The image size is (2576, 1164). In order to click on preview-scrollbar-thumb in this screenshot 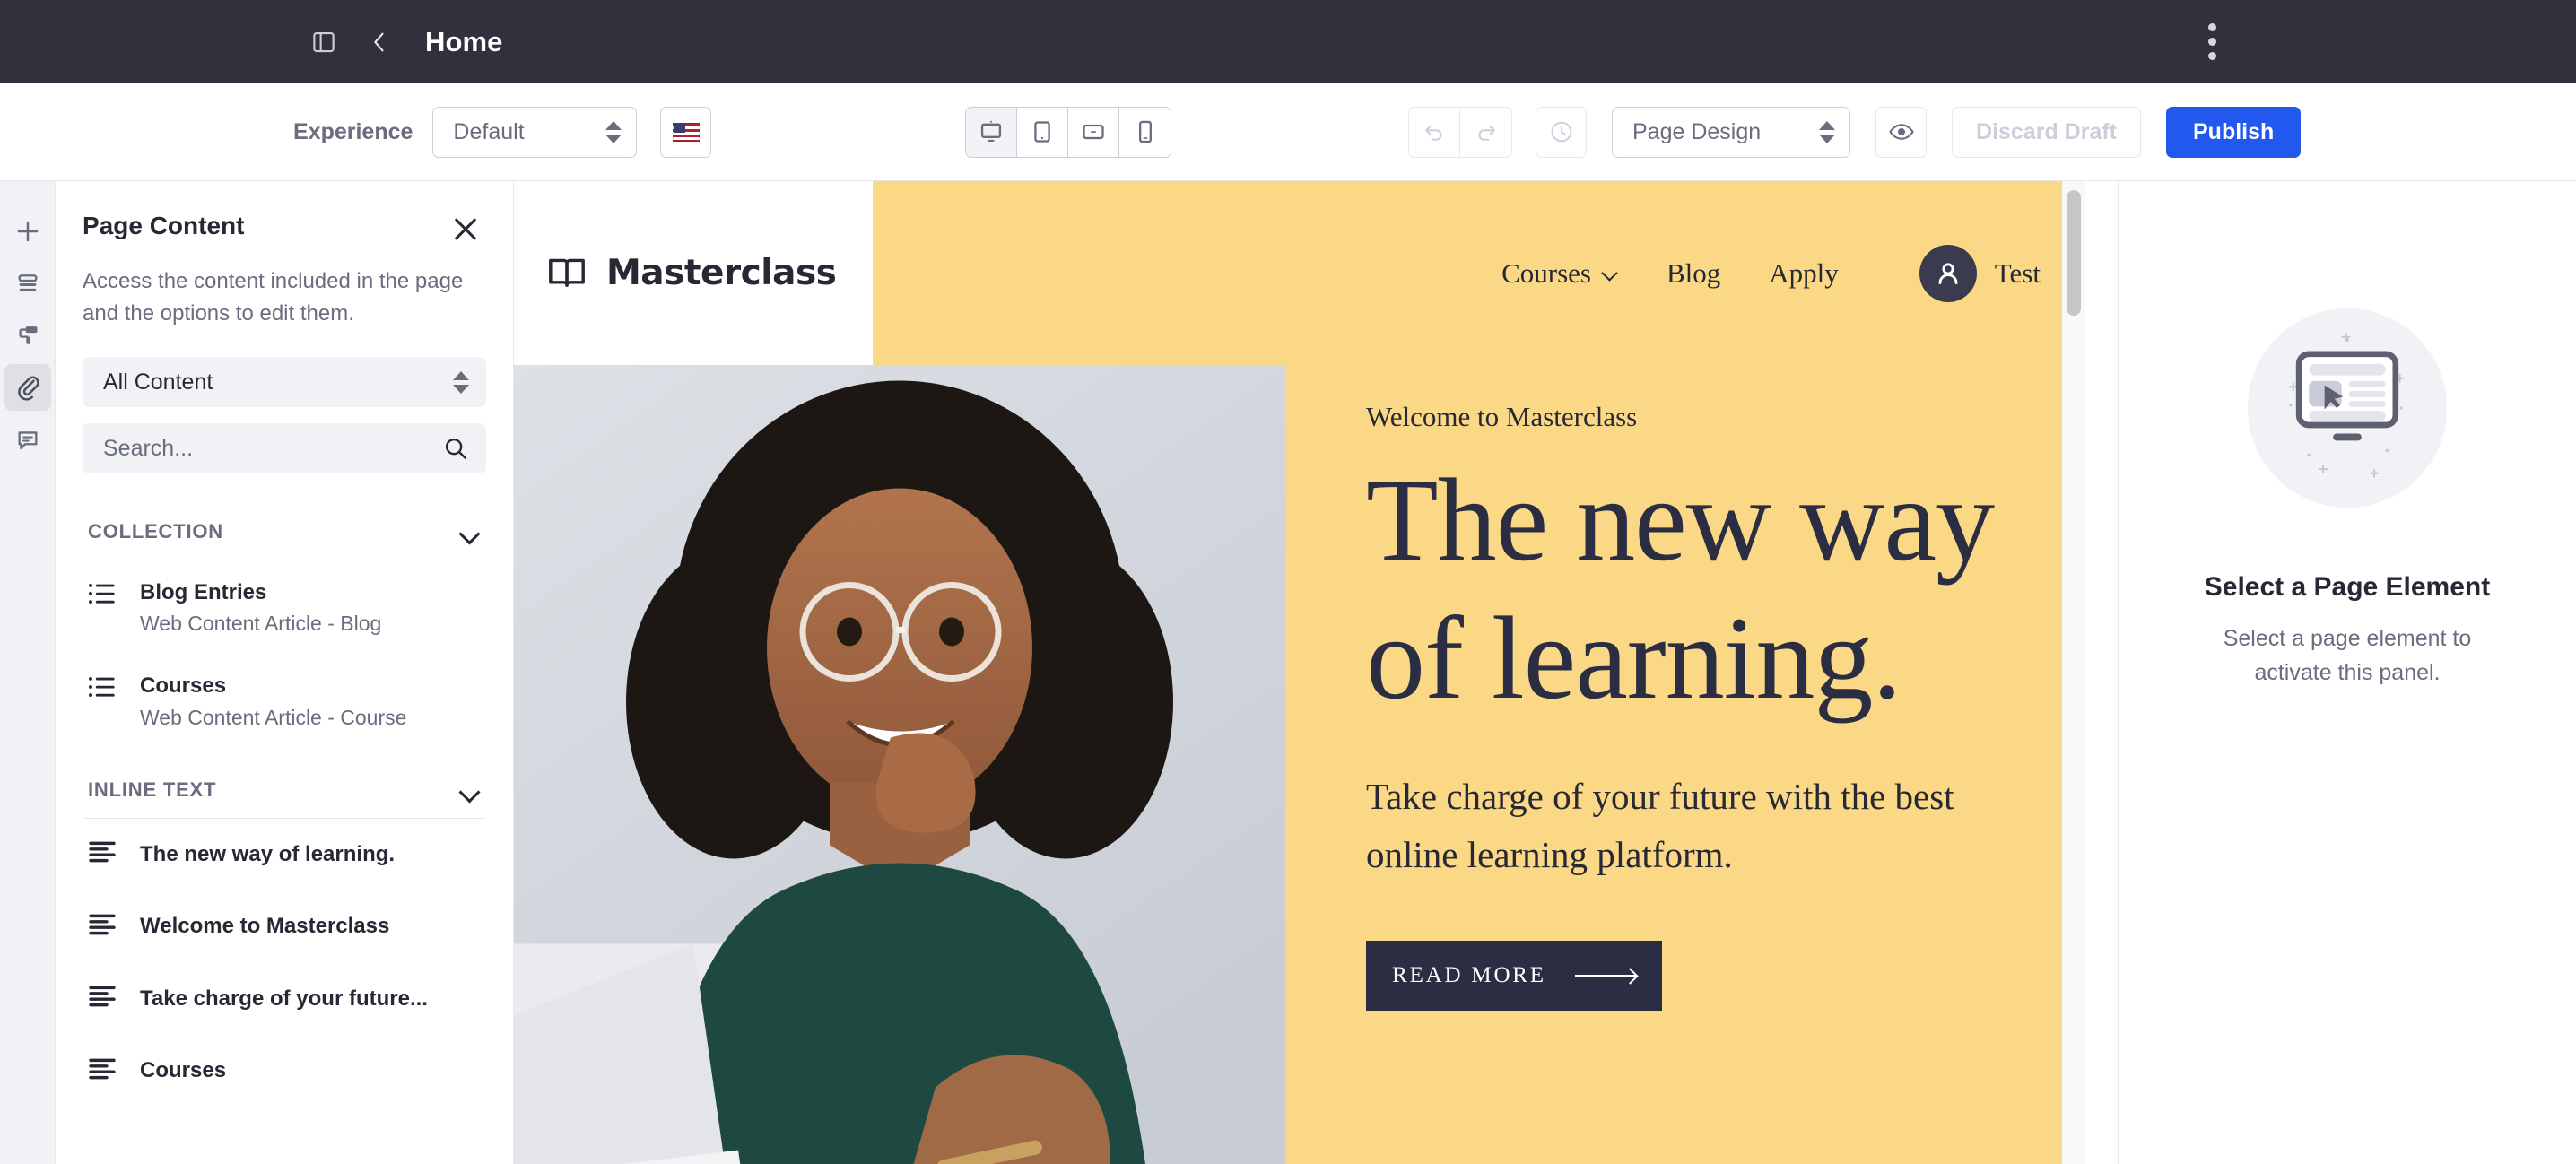, I will do `click(2074, 253)`.